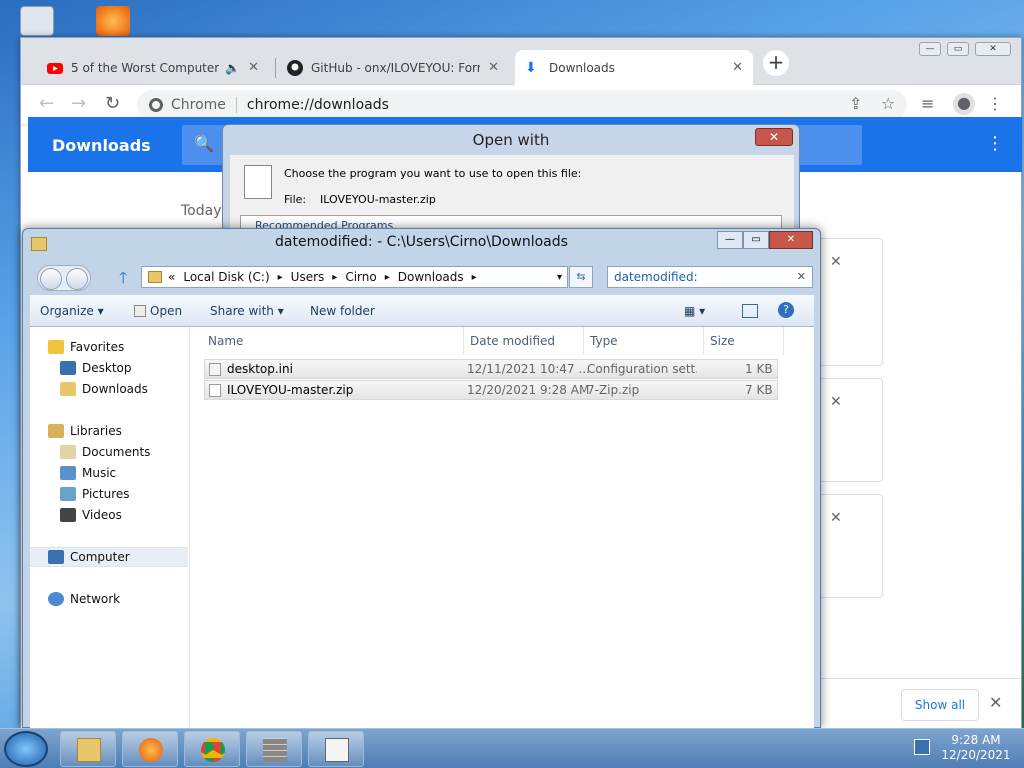 The width and height of the screenshot is (1024, 768). Describe the element at coordinates (336, 749) in the screenshot. I see `taskbar-checklist` at that location.